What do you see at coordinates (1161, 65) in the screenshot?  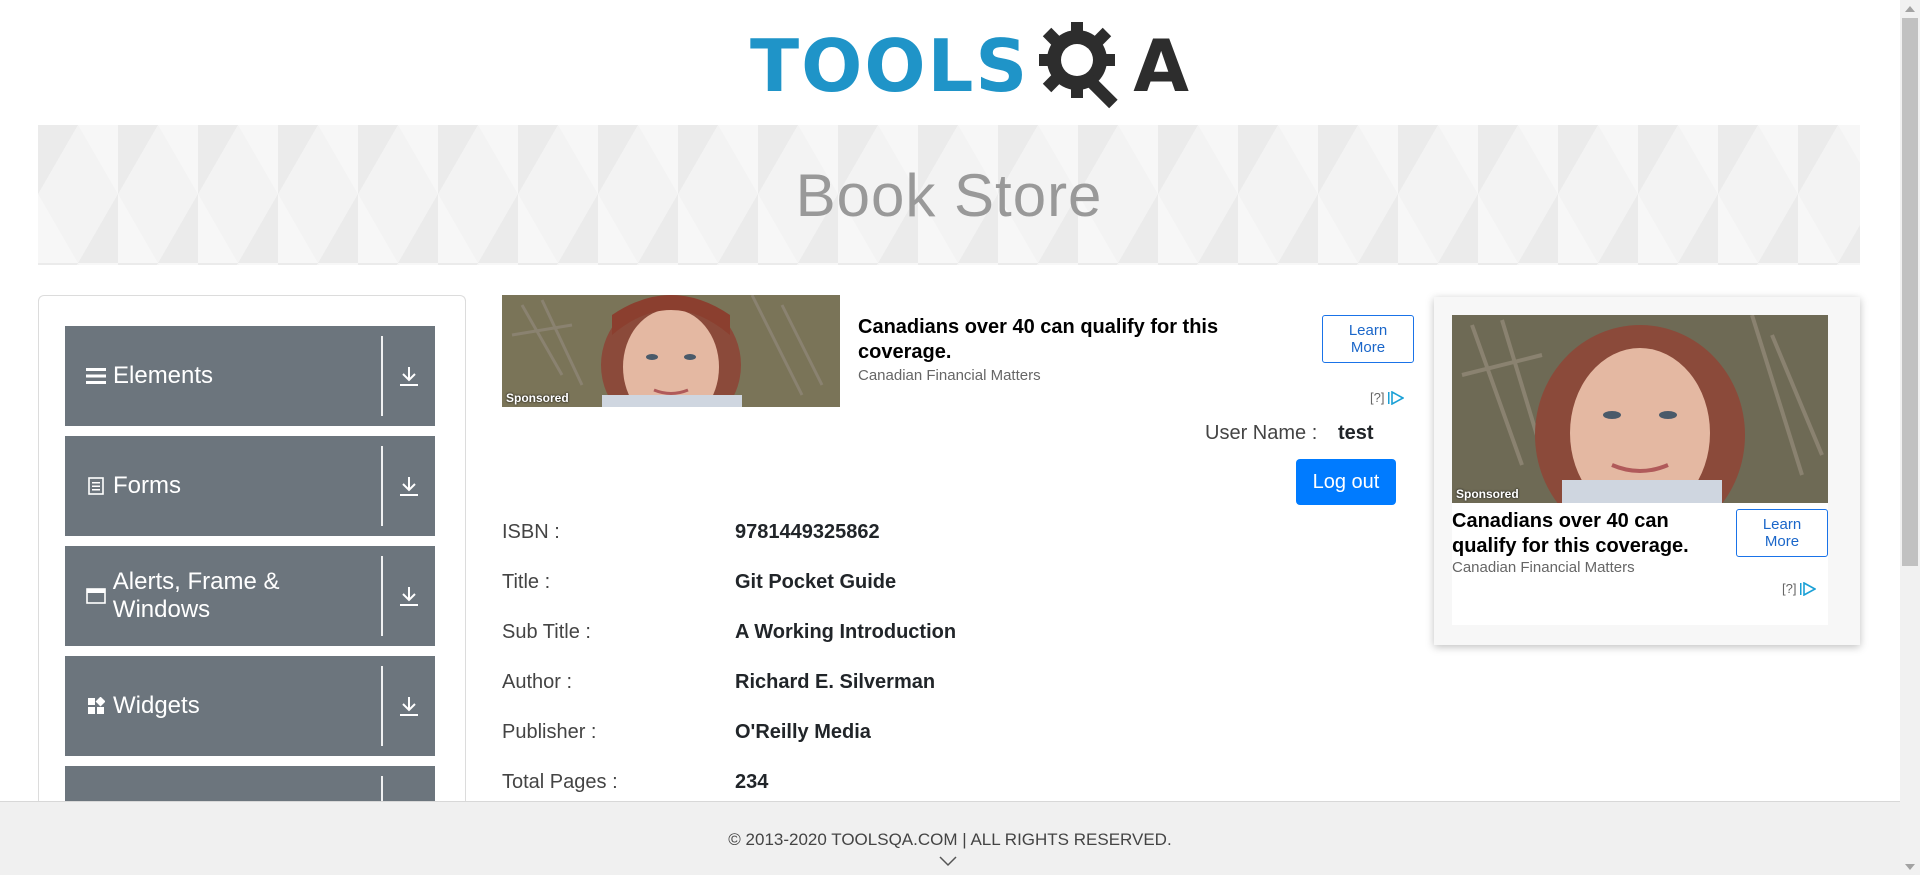 I see `logo-text-a: A` at bounding box center [1161, 65].